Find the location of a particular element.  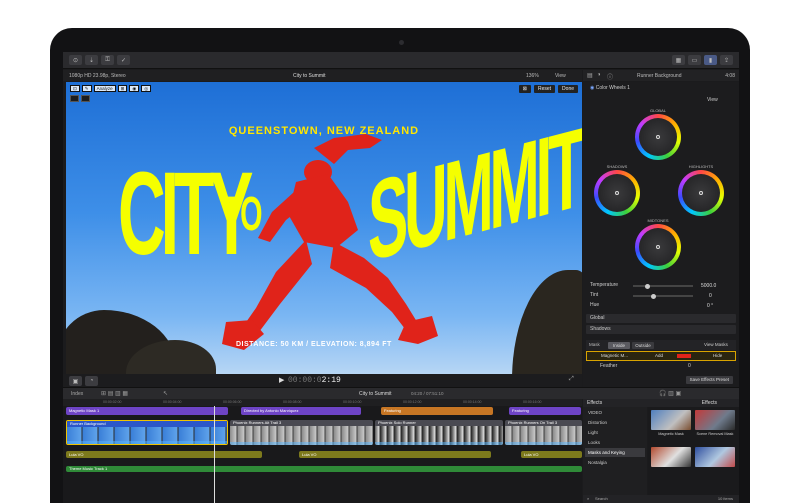

inspector-toggle-icon: ▮ is located at coordinates (710, 60).